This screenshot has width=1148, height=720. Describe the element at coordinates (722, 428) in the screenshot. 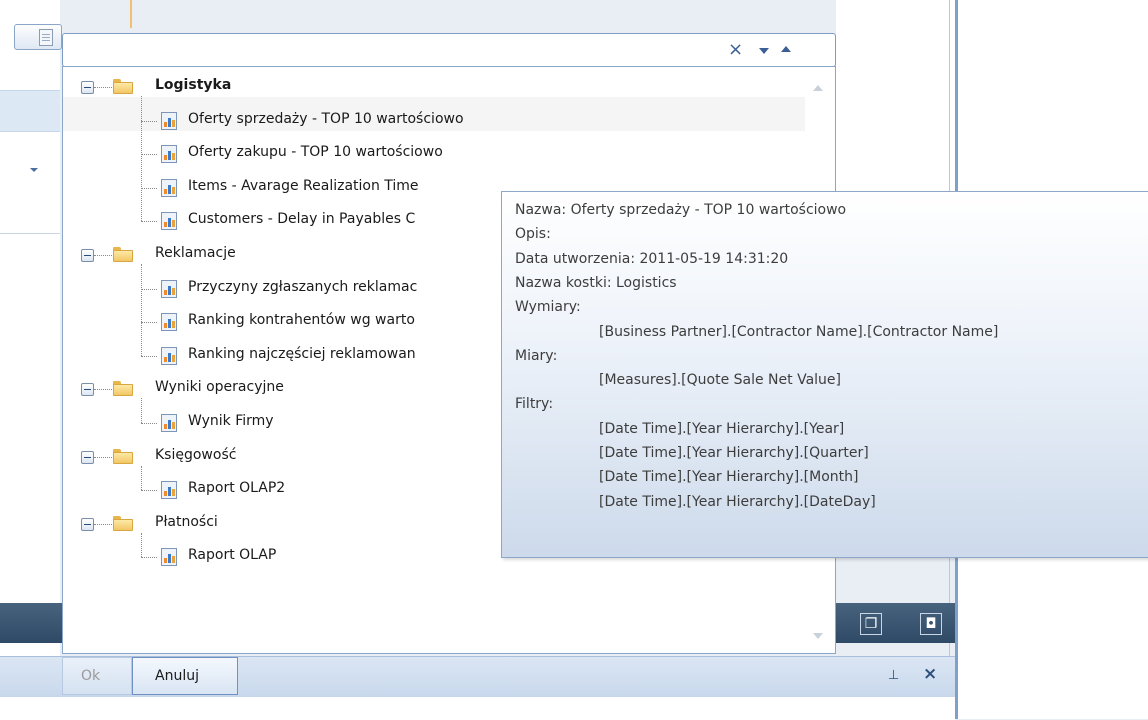

I see `tooltip-line: [Date Time].[Year Hierarchy].[Year]` at that location.